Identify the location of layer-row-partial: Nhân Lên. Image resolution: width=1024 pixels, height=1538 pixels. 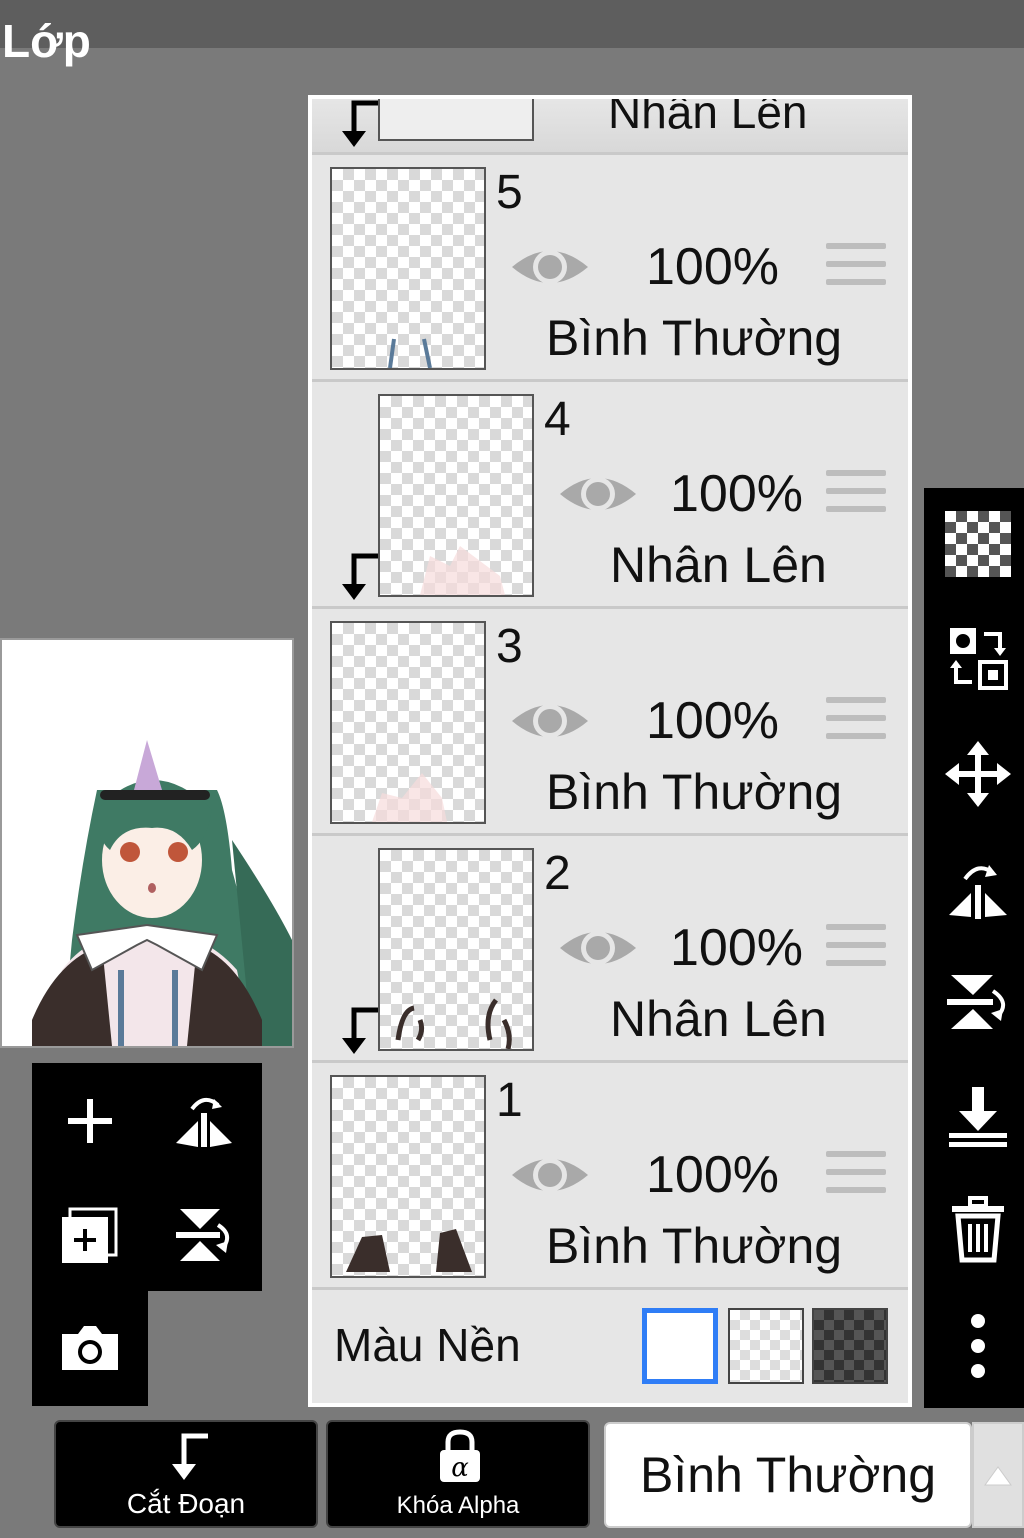
(610, 127).